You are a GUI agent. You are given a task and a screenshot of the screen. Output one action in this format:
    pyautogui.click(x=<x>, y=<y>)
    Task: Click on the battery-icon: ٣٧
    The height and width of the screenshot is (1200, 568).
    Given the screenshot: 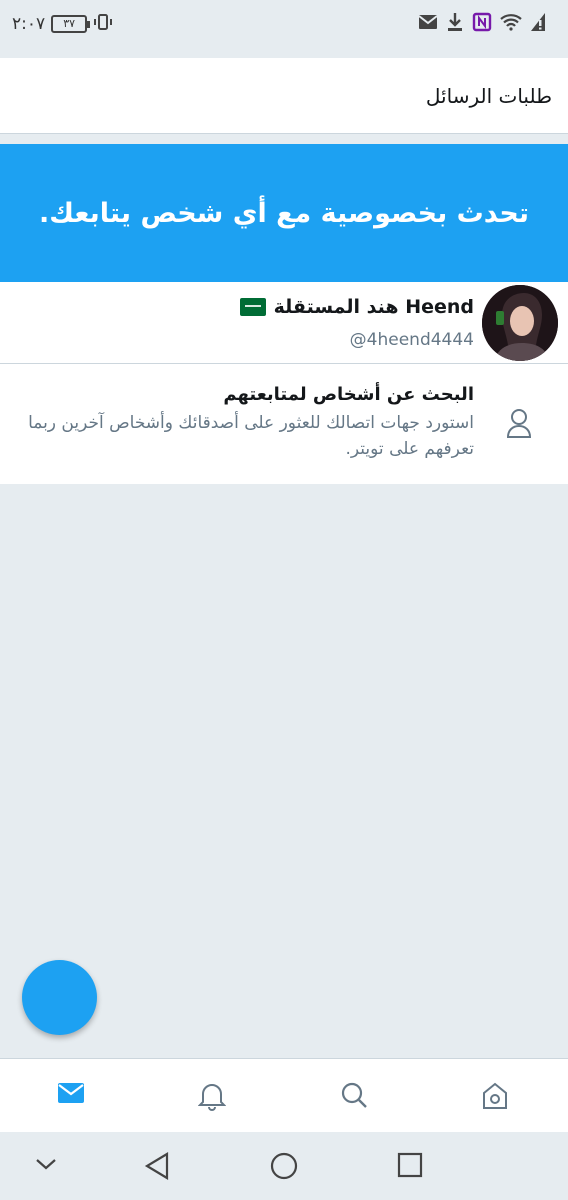 What is the action you would take?
    pyautogui.click(x=71, y=24)
    